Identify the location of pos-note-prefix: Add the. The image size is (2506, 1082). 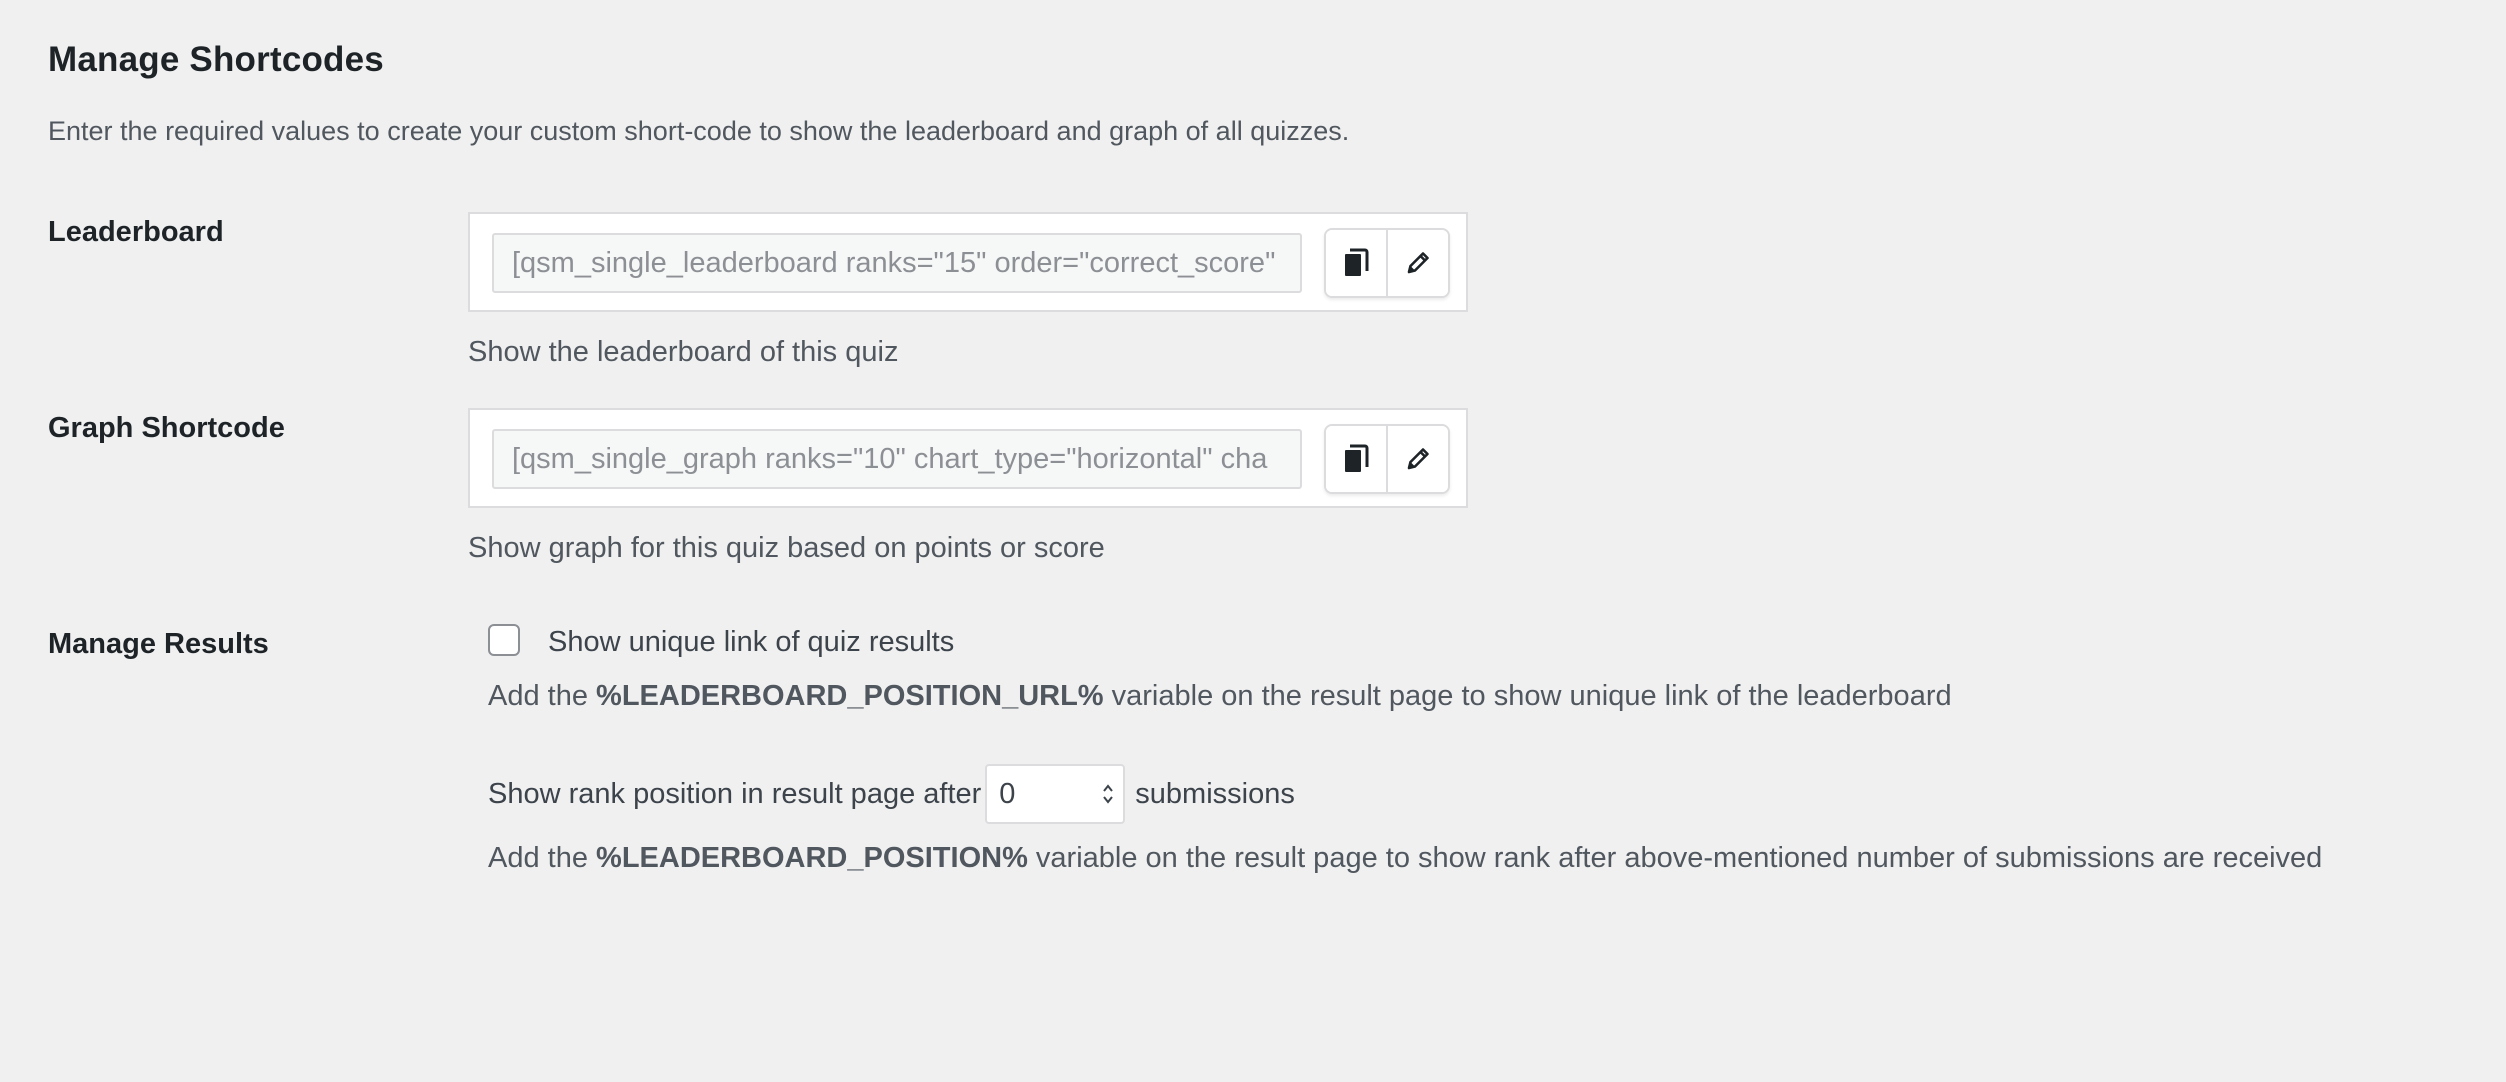
(542, 858).